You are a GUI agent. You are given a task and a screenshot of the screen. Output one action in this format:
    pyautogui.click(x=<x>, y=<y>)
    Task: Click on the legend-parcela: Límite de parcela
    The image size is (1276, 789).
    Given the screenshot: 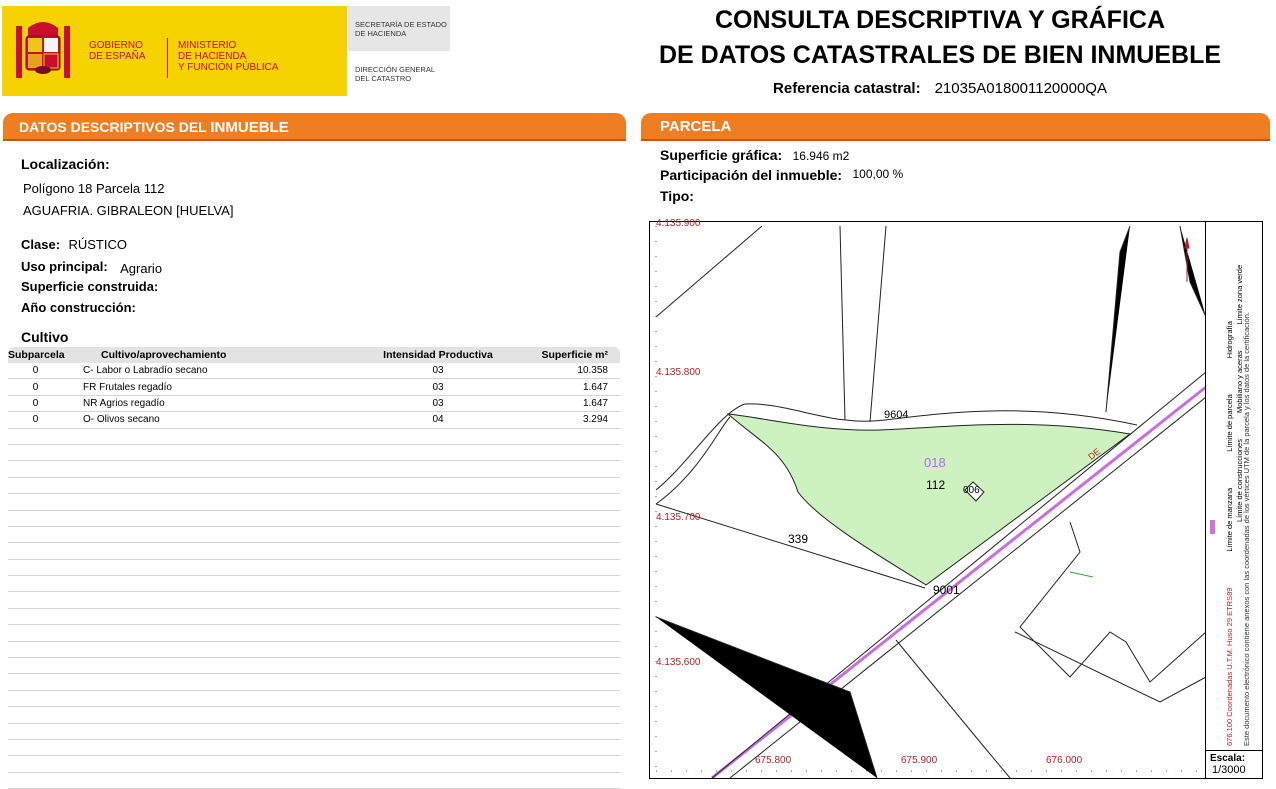 What is the action you would take?
    pyautogui.click(x=1229, y=423)
    